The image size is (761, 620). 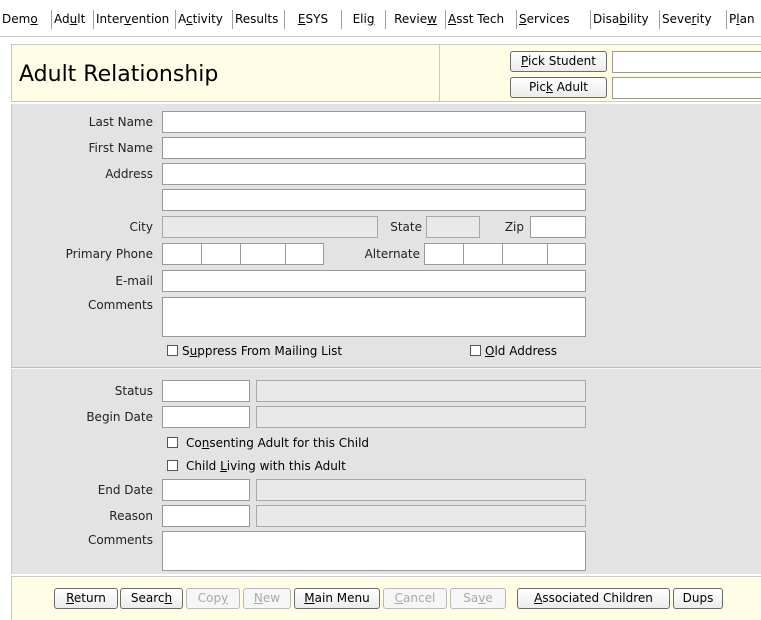 What do you see at coordinates (134, 281) in the screenshot?
I see `email-label: E-mail` at bounding box center [134, 281].